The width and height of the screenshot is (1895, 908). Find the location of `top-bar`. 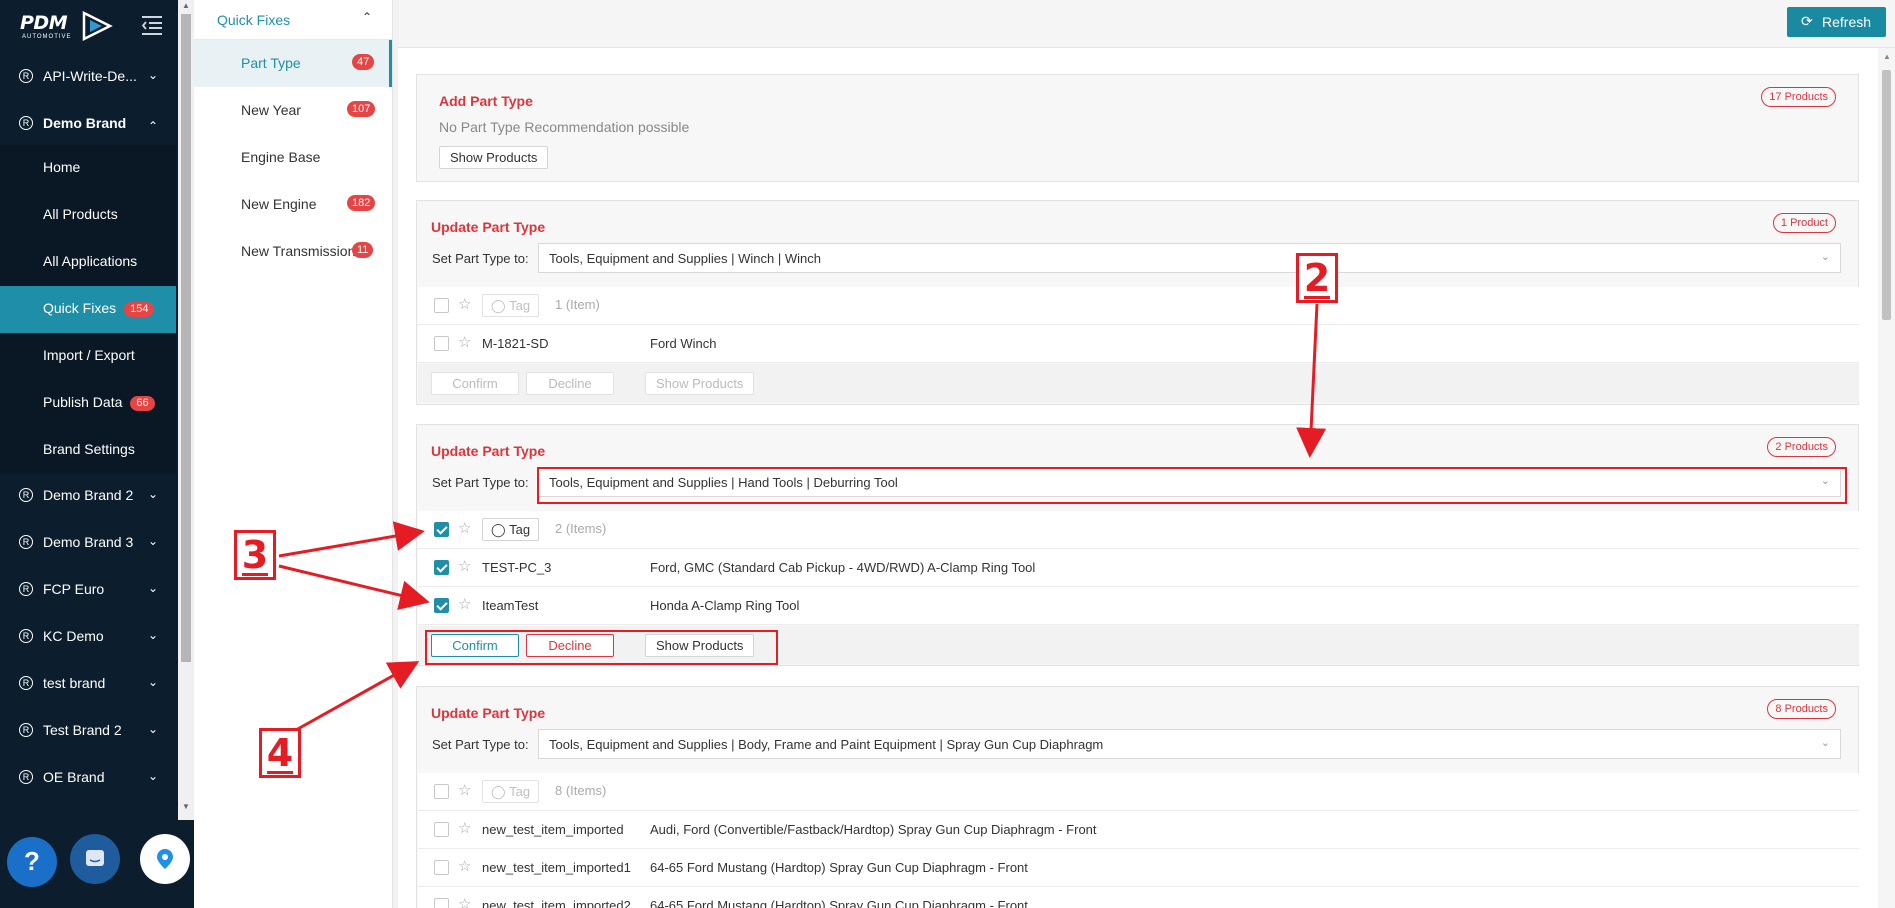

top-bar is located at coordinates (1146, 24).